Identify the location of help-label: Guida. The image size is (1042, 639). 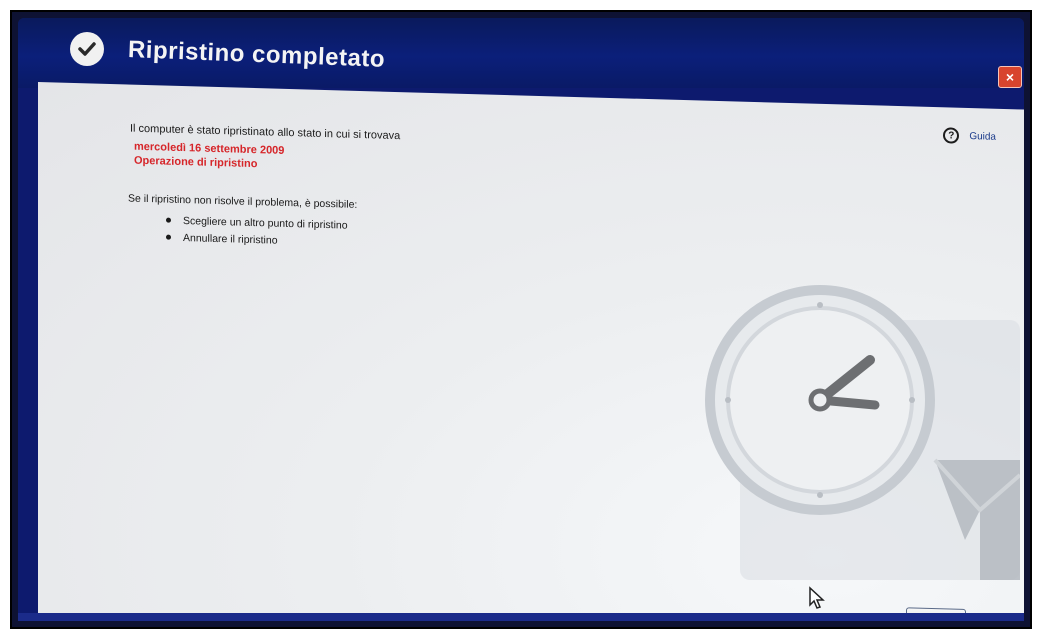
(982, 136).